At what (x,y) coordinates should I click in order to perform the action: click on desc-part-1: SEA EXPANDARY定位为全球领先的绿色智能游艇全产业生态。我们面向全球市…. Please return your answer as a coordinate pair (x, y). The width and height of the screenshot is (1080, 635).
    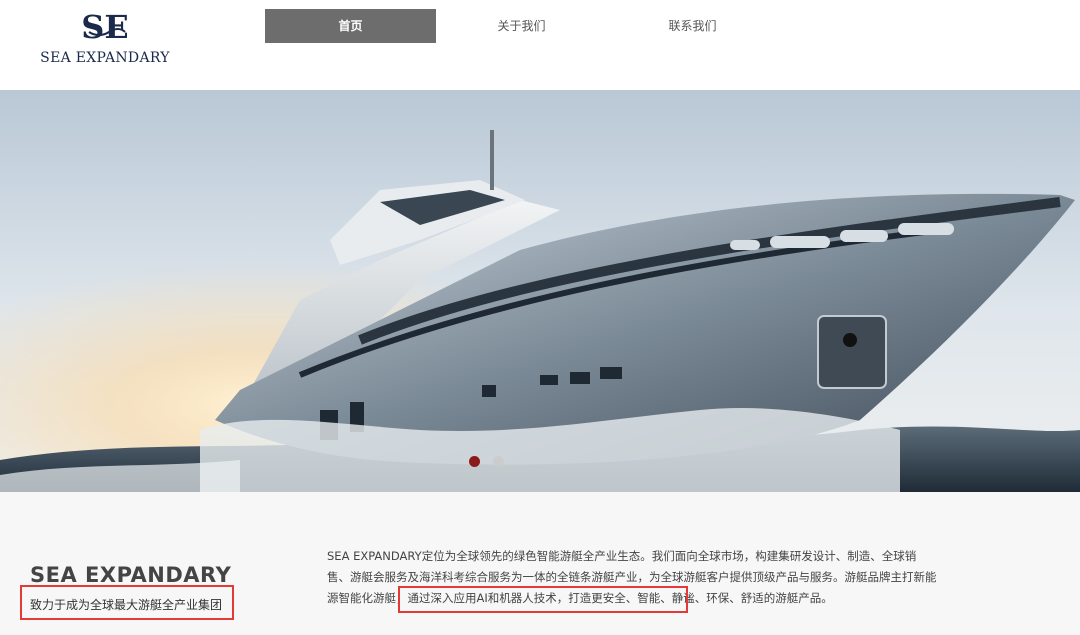
    Looking at the image, I should click on (622, 566).